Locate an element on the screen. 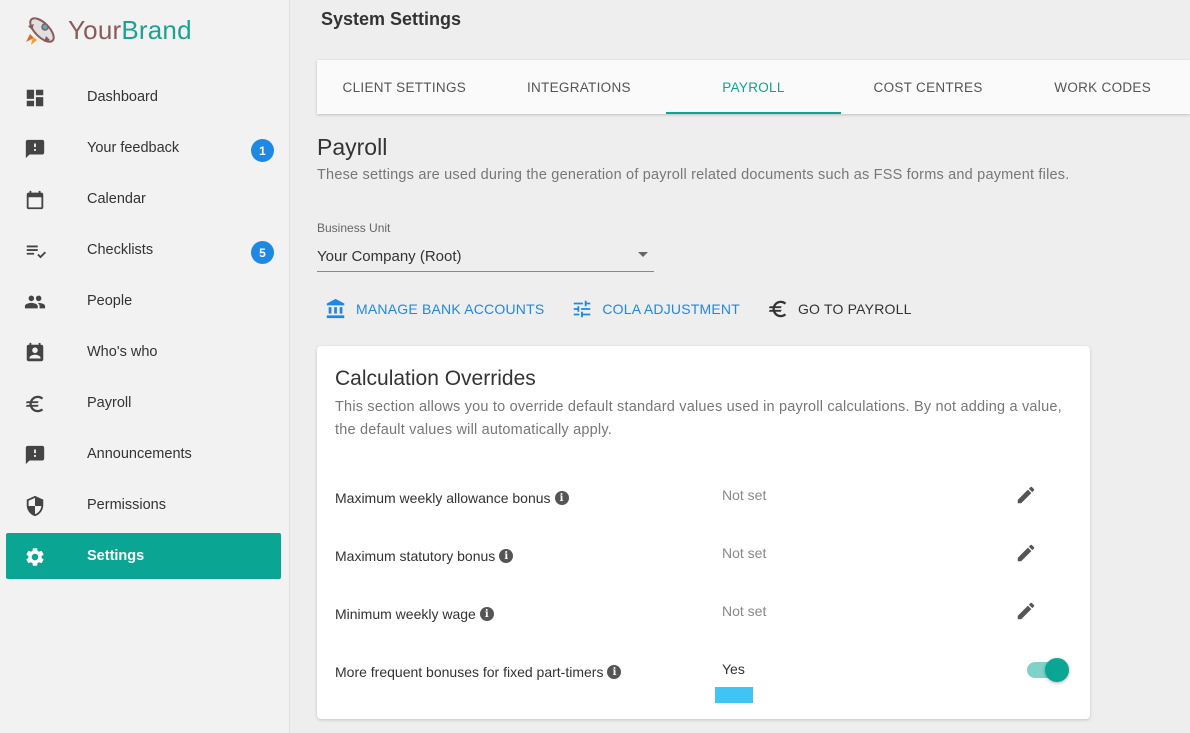 The width and height of the screenshot is (1190, 733). tab-integrations: INTEGRATIONS is located at coordinates (579, 87).